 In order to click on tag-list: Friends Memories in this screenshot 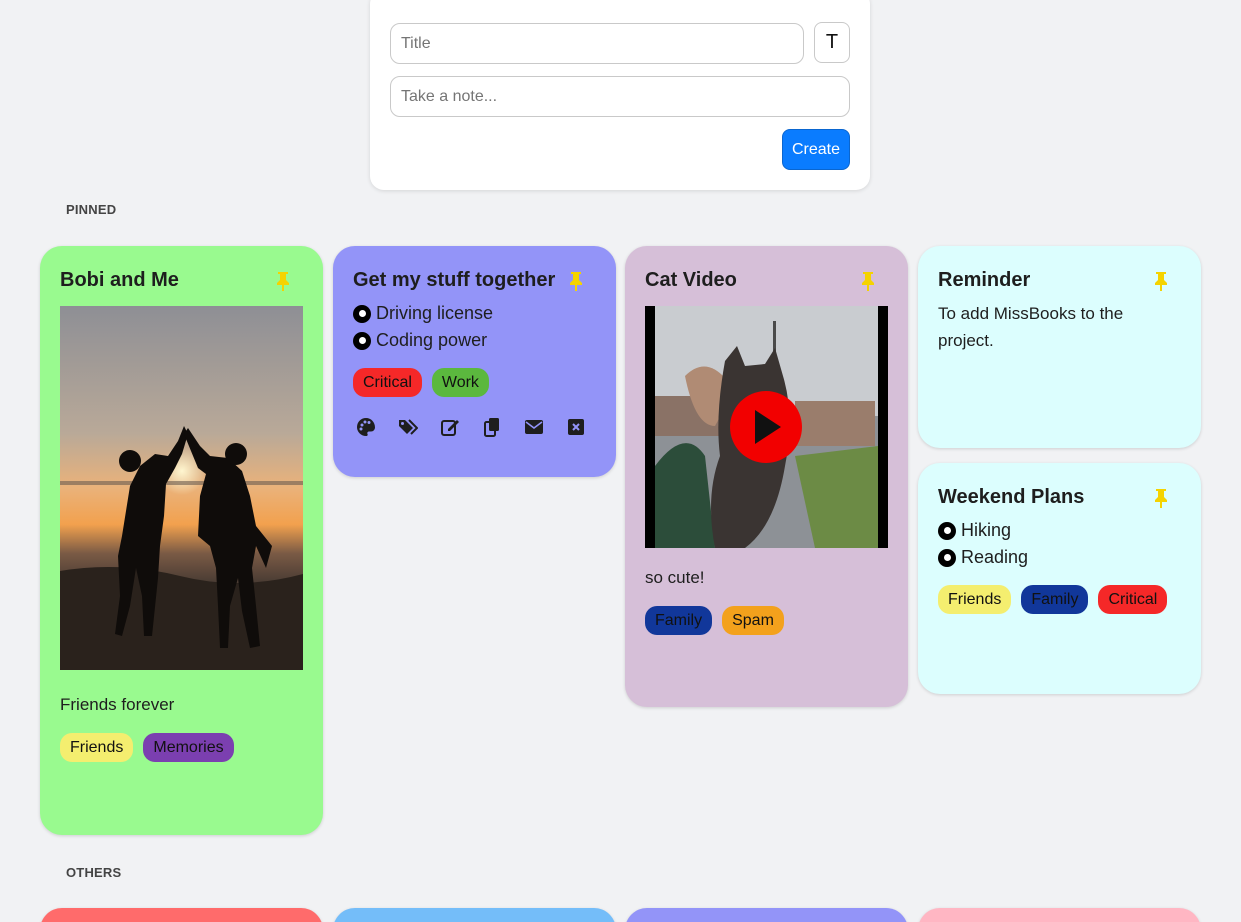, I will do `click(181, 747)`.